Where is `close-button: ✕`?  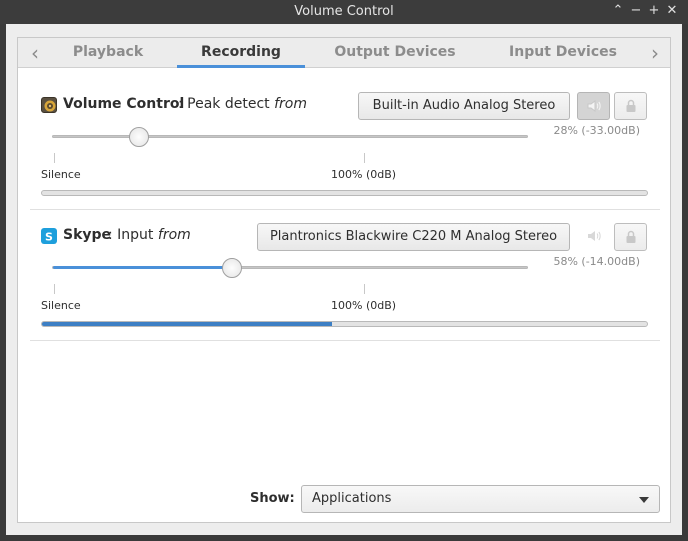
close-button: ✕ is located at coordinates (672, 11).